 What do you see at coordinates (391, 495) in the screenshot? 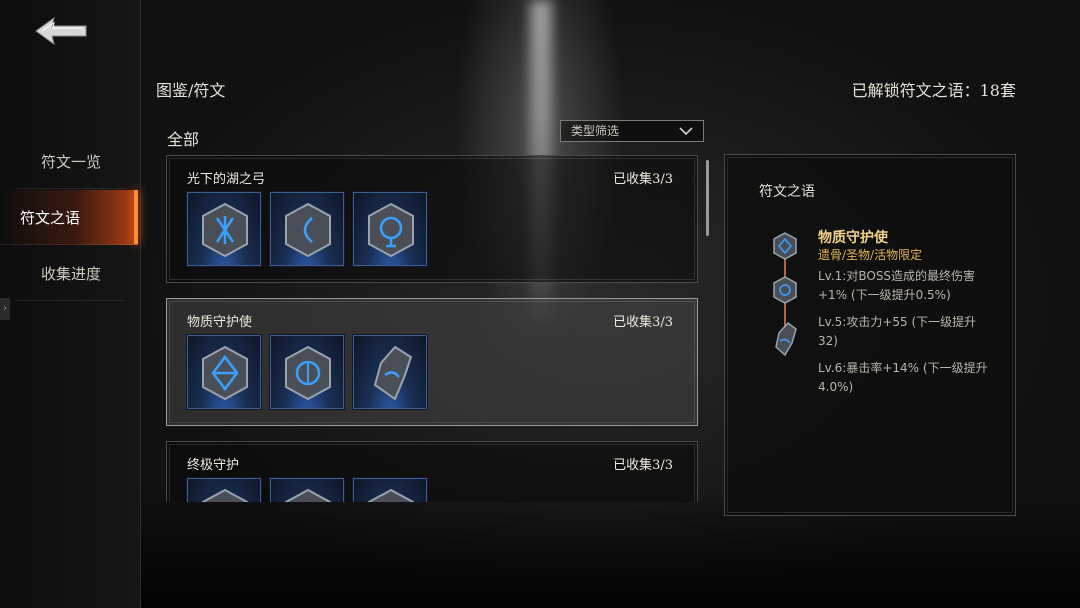
I see `rune-c-icon` at bounding box center [391, 495].